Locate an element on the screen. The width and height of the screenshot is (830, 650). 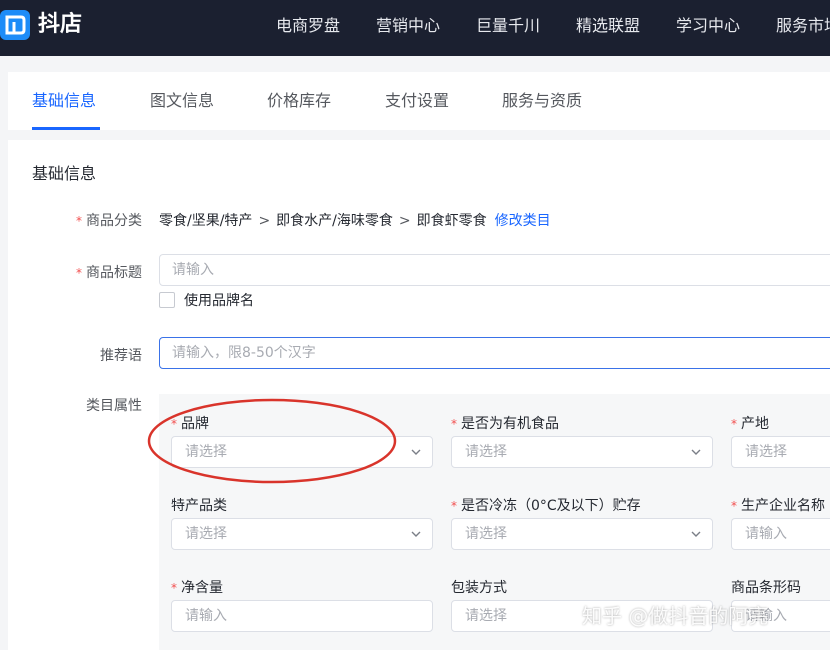
edit-category-link: 修改类目 is located at coordinates (523, 221).